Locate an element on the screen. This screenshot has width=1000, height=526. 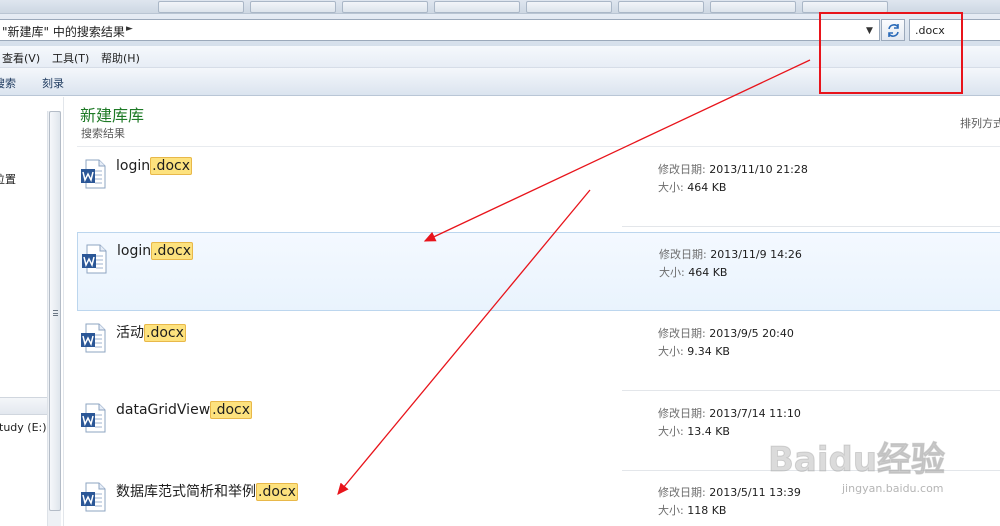
header-divider is located at coordinates (538, 146).